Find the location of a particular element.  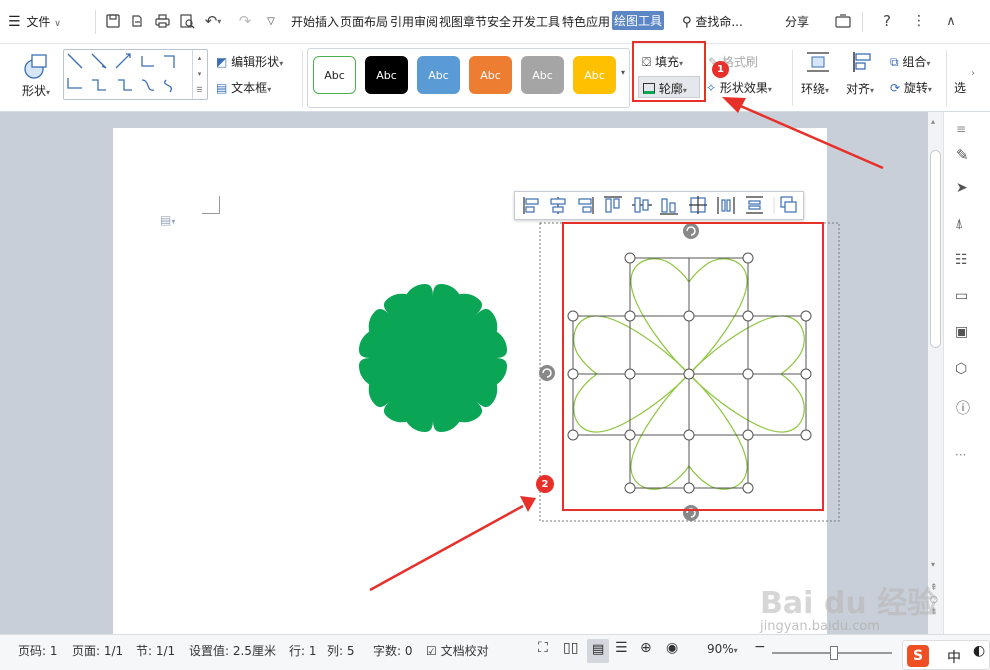

page-view-icon: ▤ is located at coordinates (598, 649).